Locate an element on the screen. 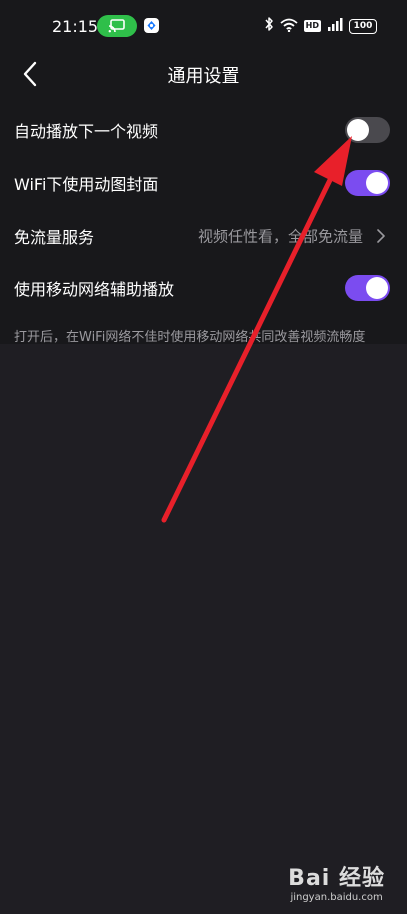  setting-value: 视频任性看，全部免流量 is located at coordinates (280, 236).